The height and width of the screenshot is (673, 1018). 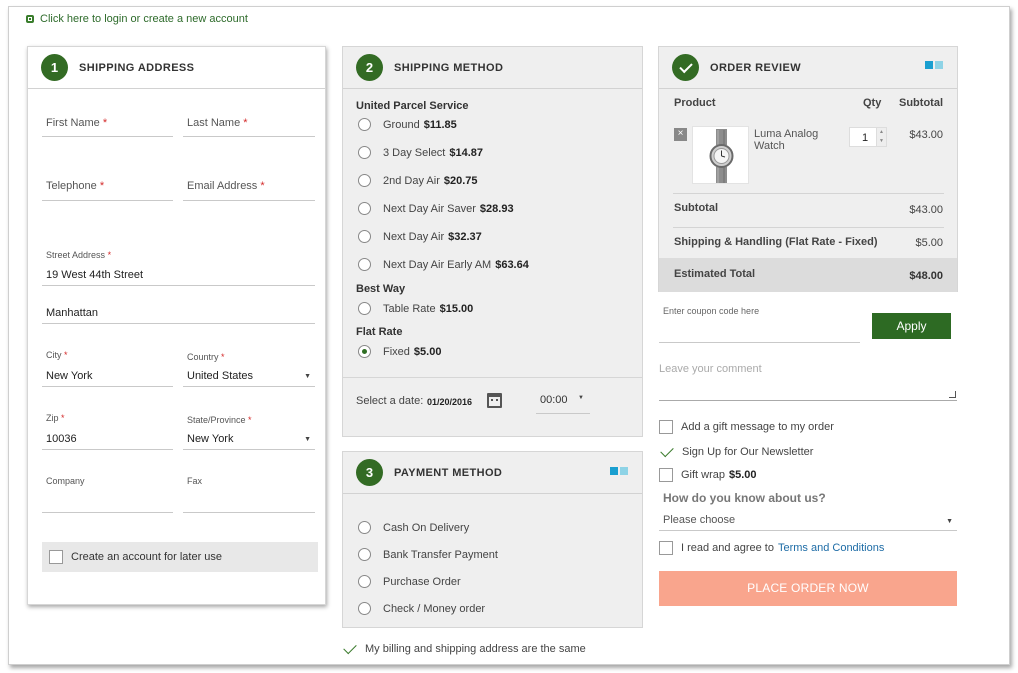 I want to click on rate-option: 2nd Day Air $20.75, so click(x=418, y=180).